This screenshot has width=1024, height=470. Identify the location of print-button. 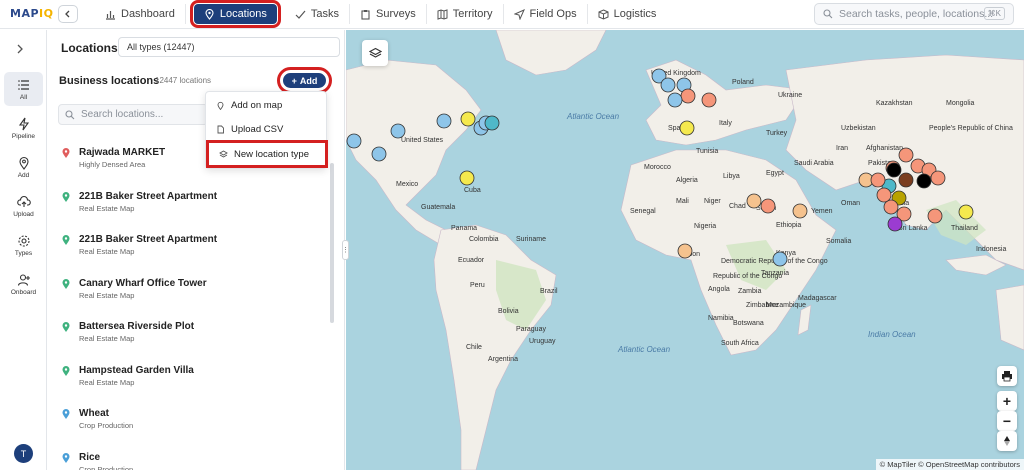
(1007, 376).